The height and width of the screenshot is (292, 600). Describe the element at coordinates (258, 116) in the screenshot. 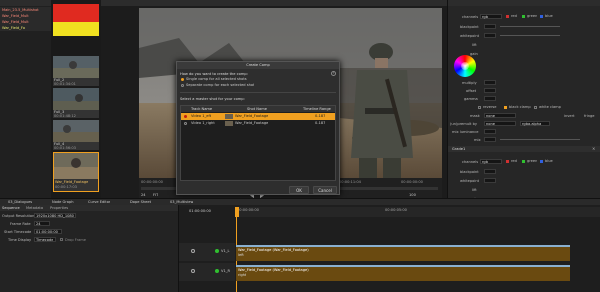

I see `table-row-1-selected: Video 1_eft War_Field_Footage 0-187` at that location.